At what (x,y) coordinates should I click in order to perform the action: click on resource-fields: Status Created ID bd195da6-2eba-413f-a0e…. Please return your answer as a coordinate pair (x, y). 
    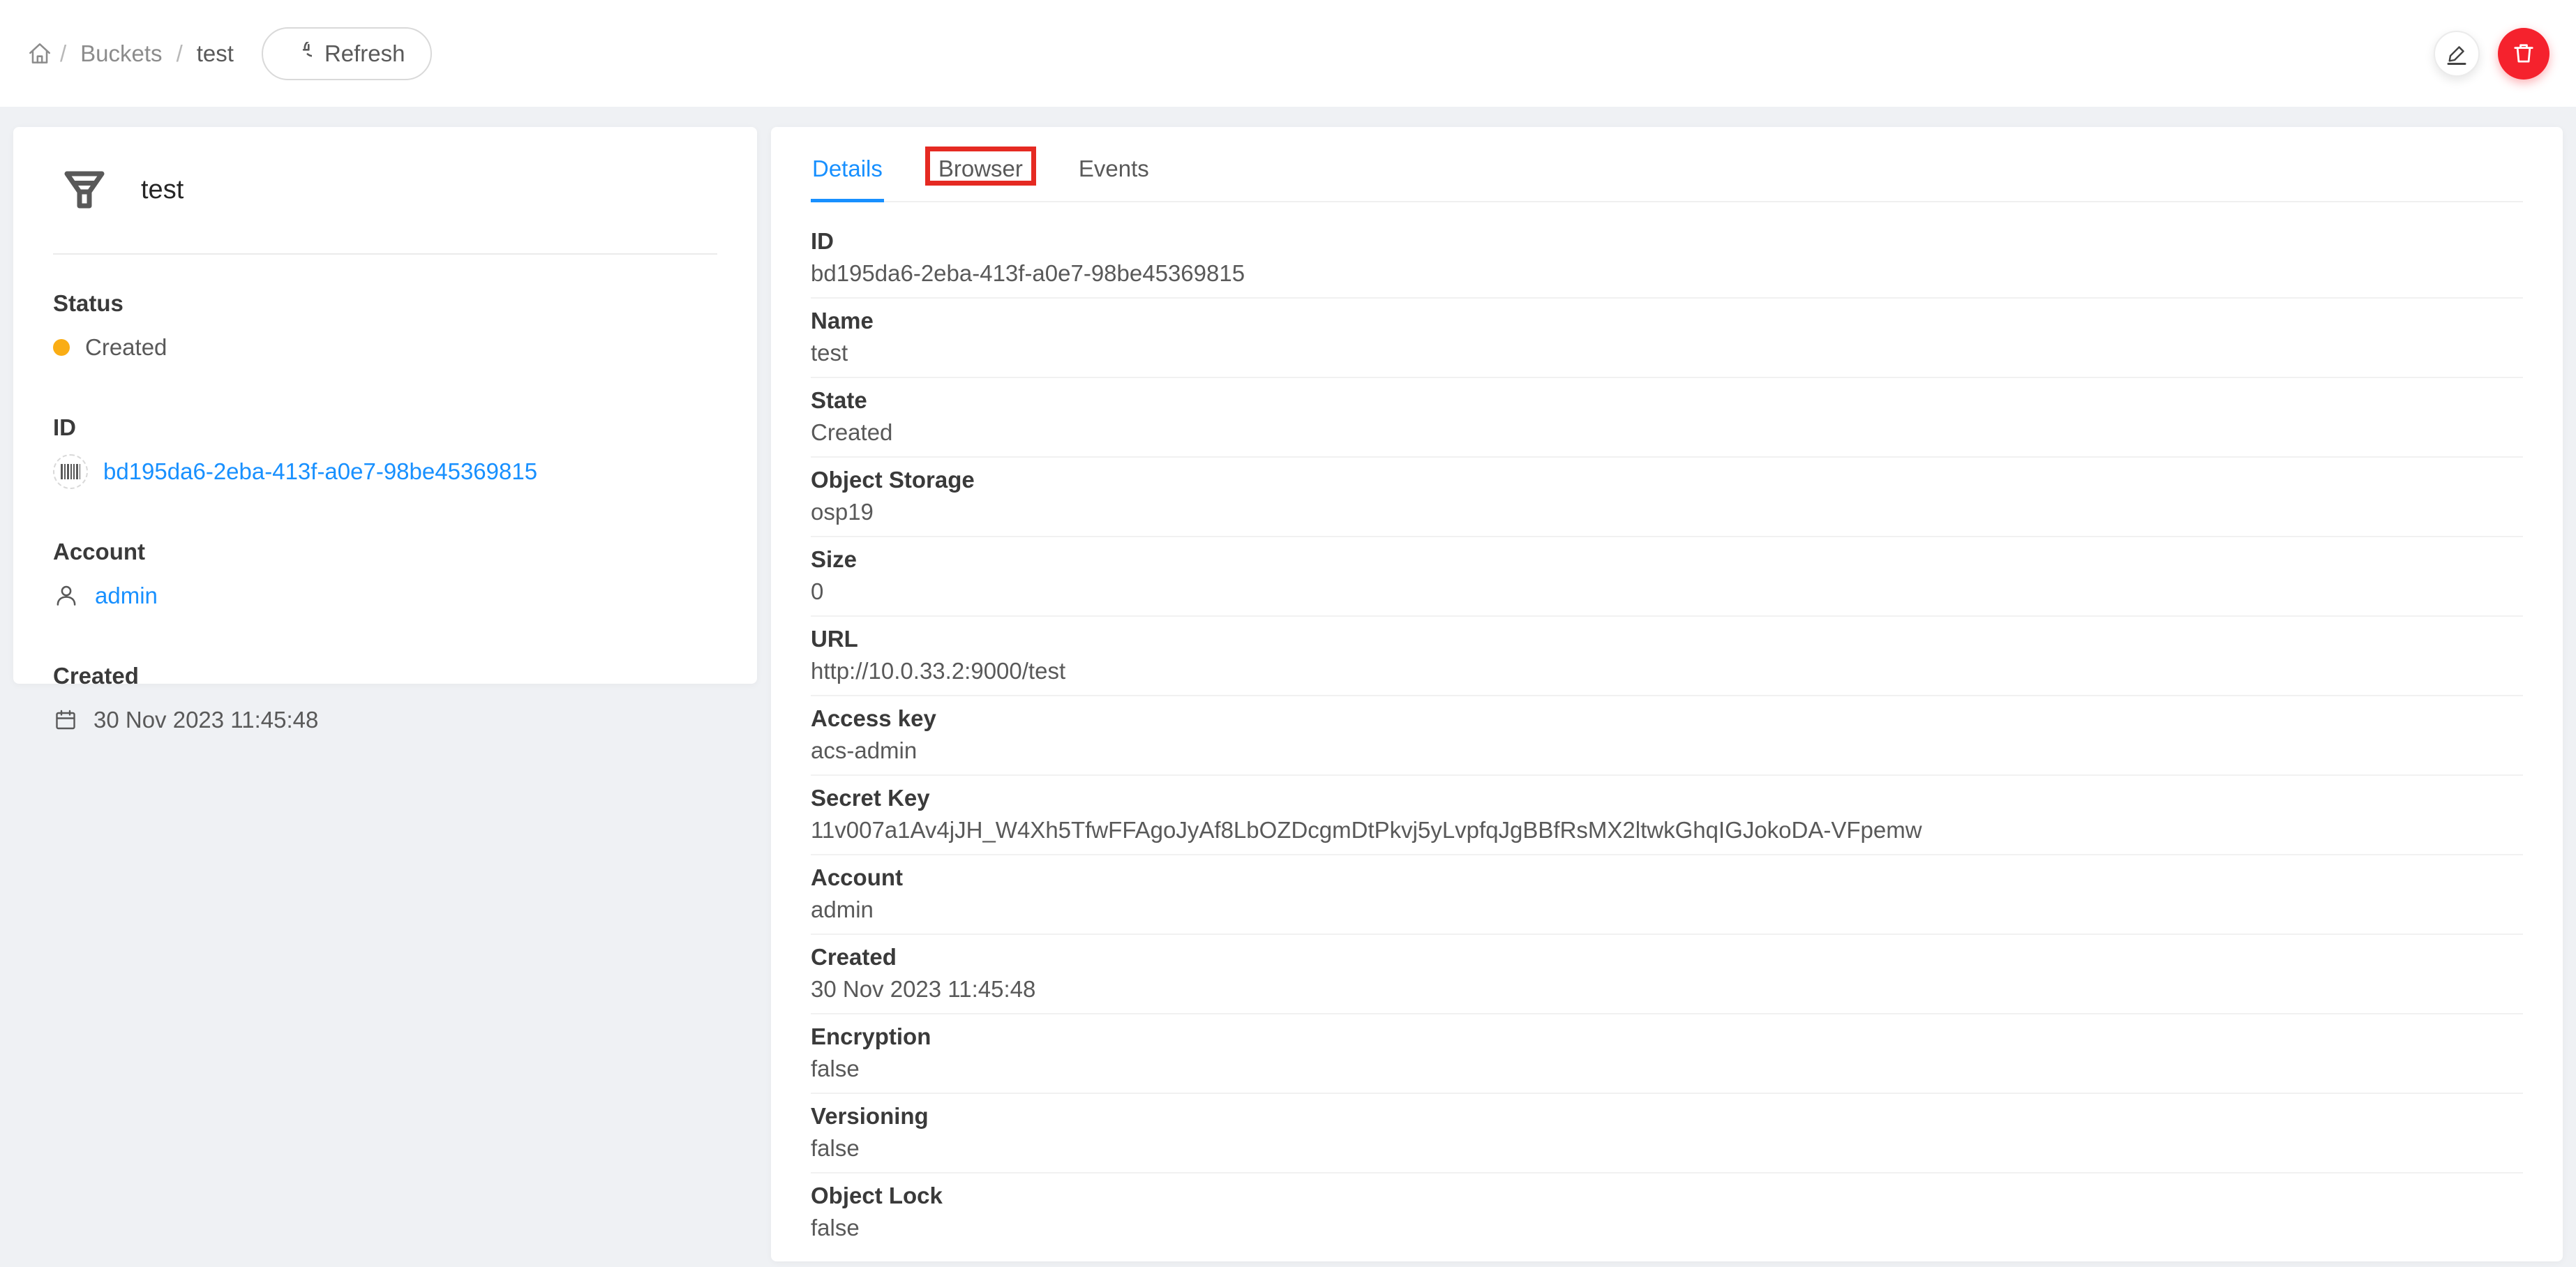
    Looking at the image, I should click on (385, 496).